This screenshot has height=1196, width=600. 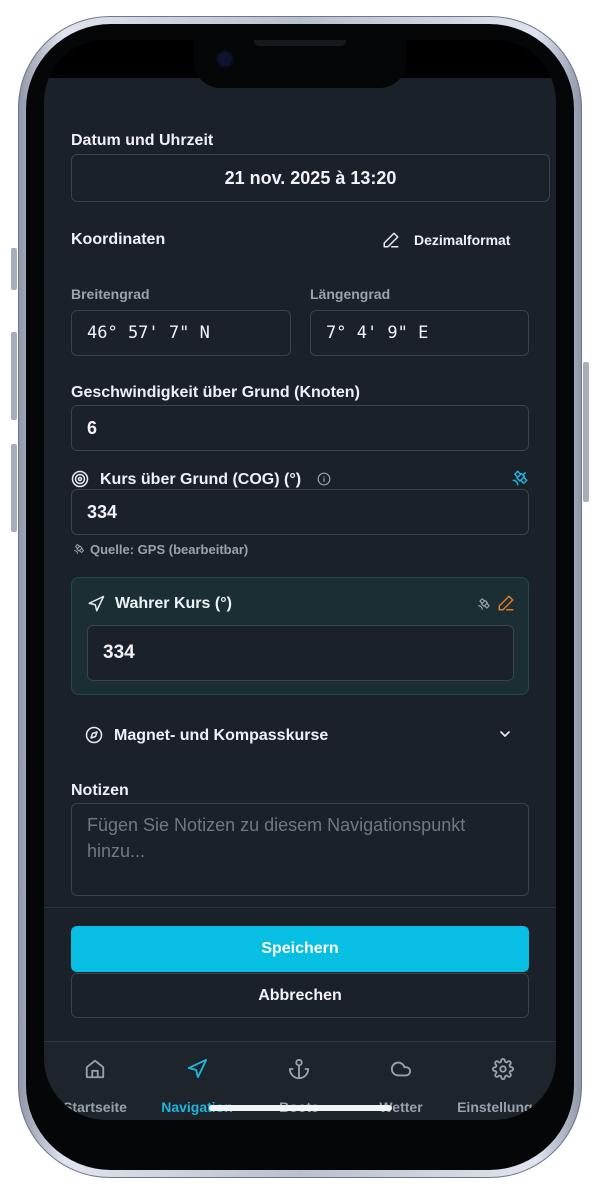 I want to click on datetime-label: Datum und Uhrzeit, so click(x=142, y=140).